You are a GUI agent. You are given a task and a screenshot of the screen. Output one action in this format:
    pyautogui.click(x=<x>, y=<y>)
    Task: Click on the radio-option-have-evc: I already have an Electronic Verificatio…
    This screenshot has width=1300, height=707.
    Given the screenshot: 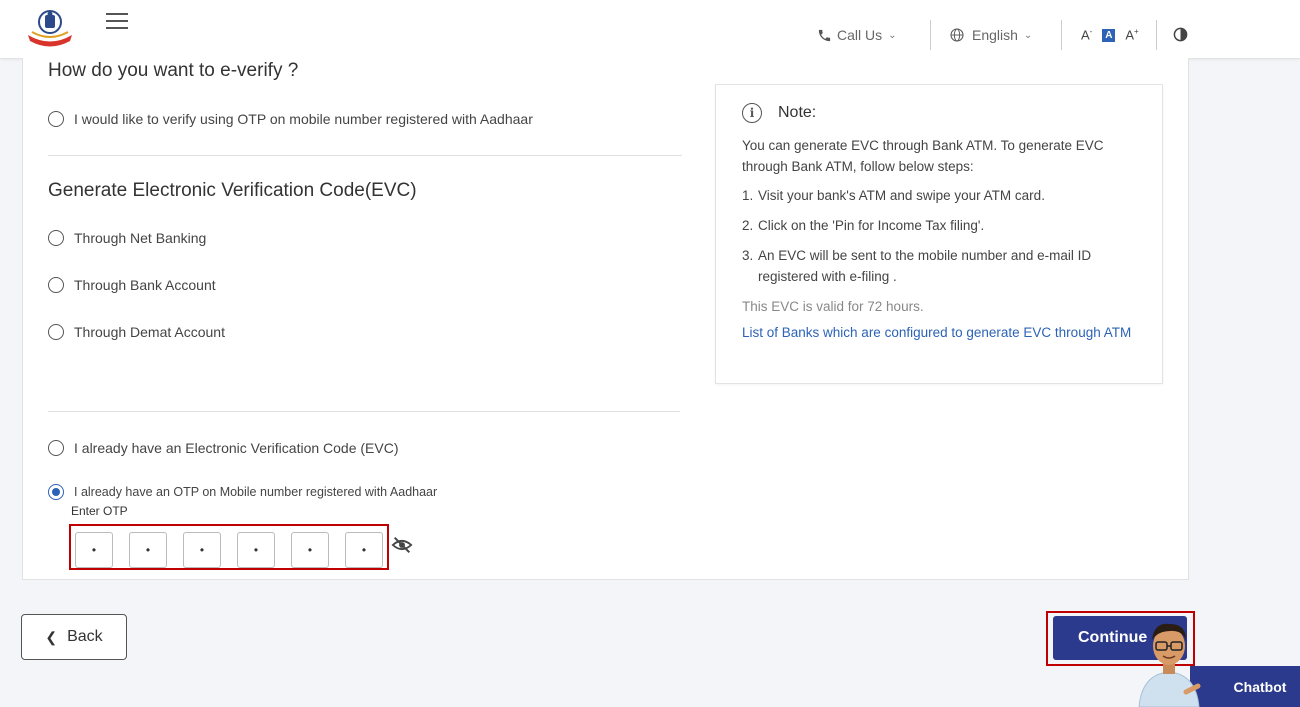 What is the action you would take?
    pyautogui.click(x=223, y=448)
    